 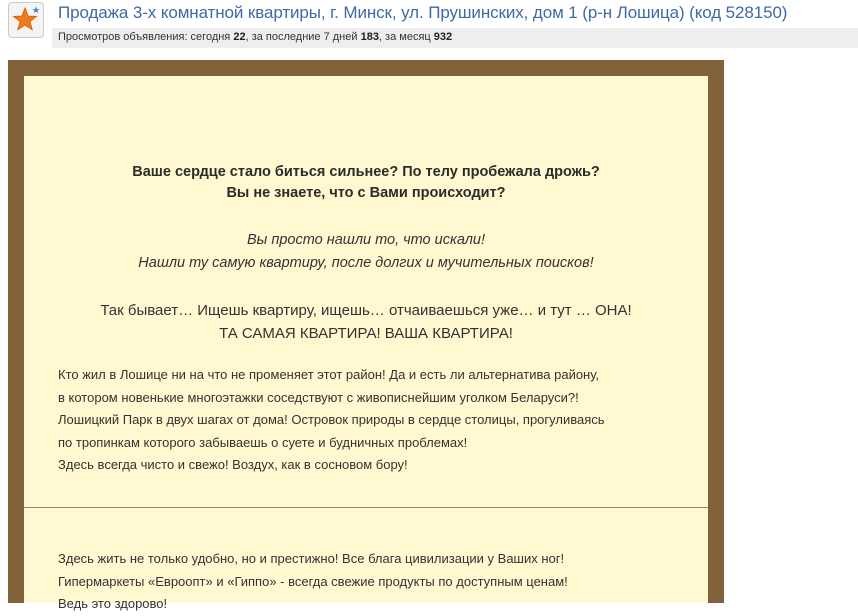 I want to click on views-week: 183, so click(x=369, y=37).